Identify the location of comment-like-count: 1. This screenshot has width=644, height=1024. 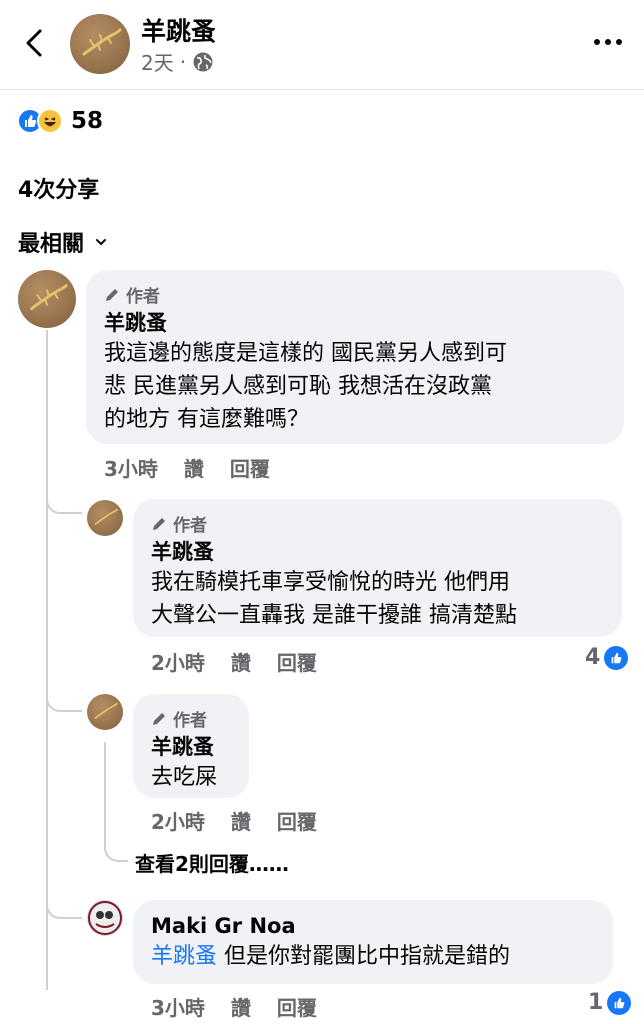
(610, 1002).